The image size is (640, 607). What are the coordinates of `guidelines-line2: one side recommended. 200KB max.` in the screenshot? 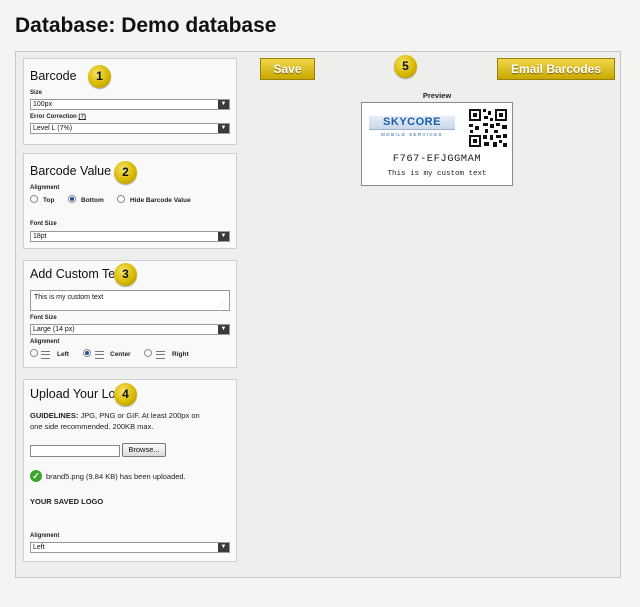 It's located at (92, 426).